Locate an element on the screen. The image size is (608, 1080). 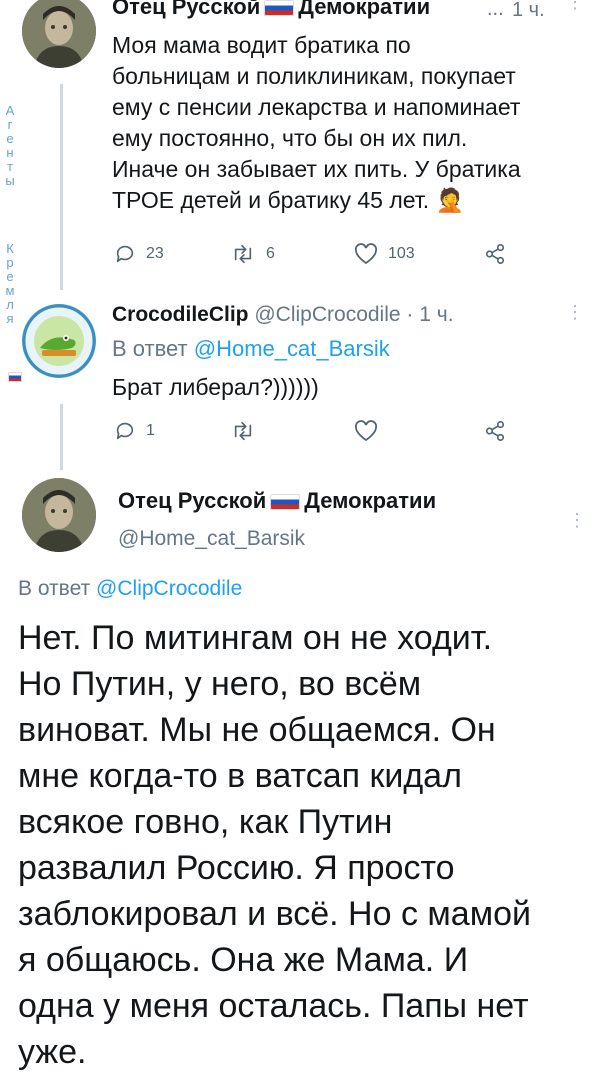
retweet-button: 6 is located at coordinates (292, 254).